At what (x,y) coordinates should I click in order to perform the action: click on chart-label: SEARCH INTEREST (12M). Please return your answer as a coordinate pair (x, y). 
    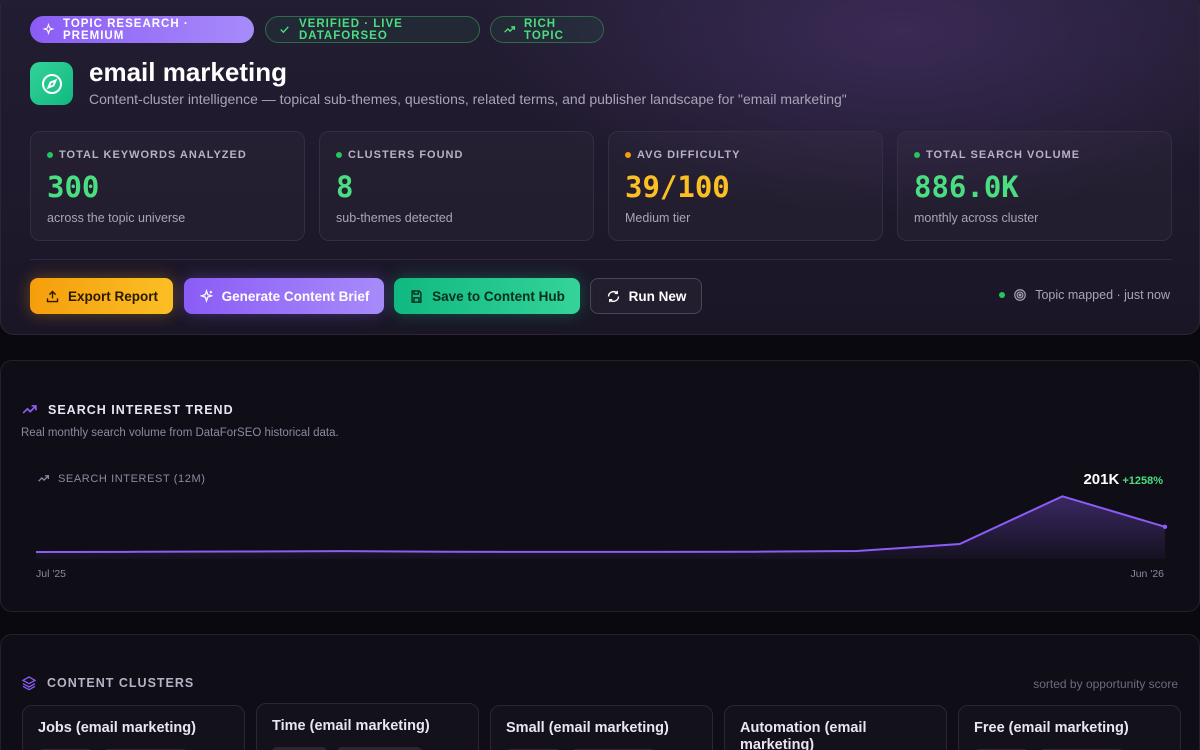
    Looking at the image, I should click on (121, 478).